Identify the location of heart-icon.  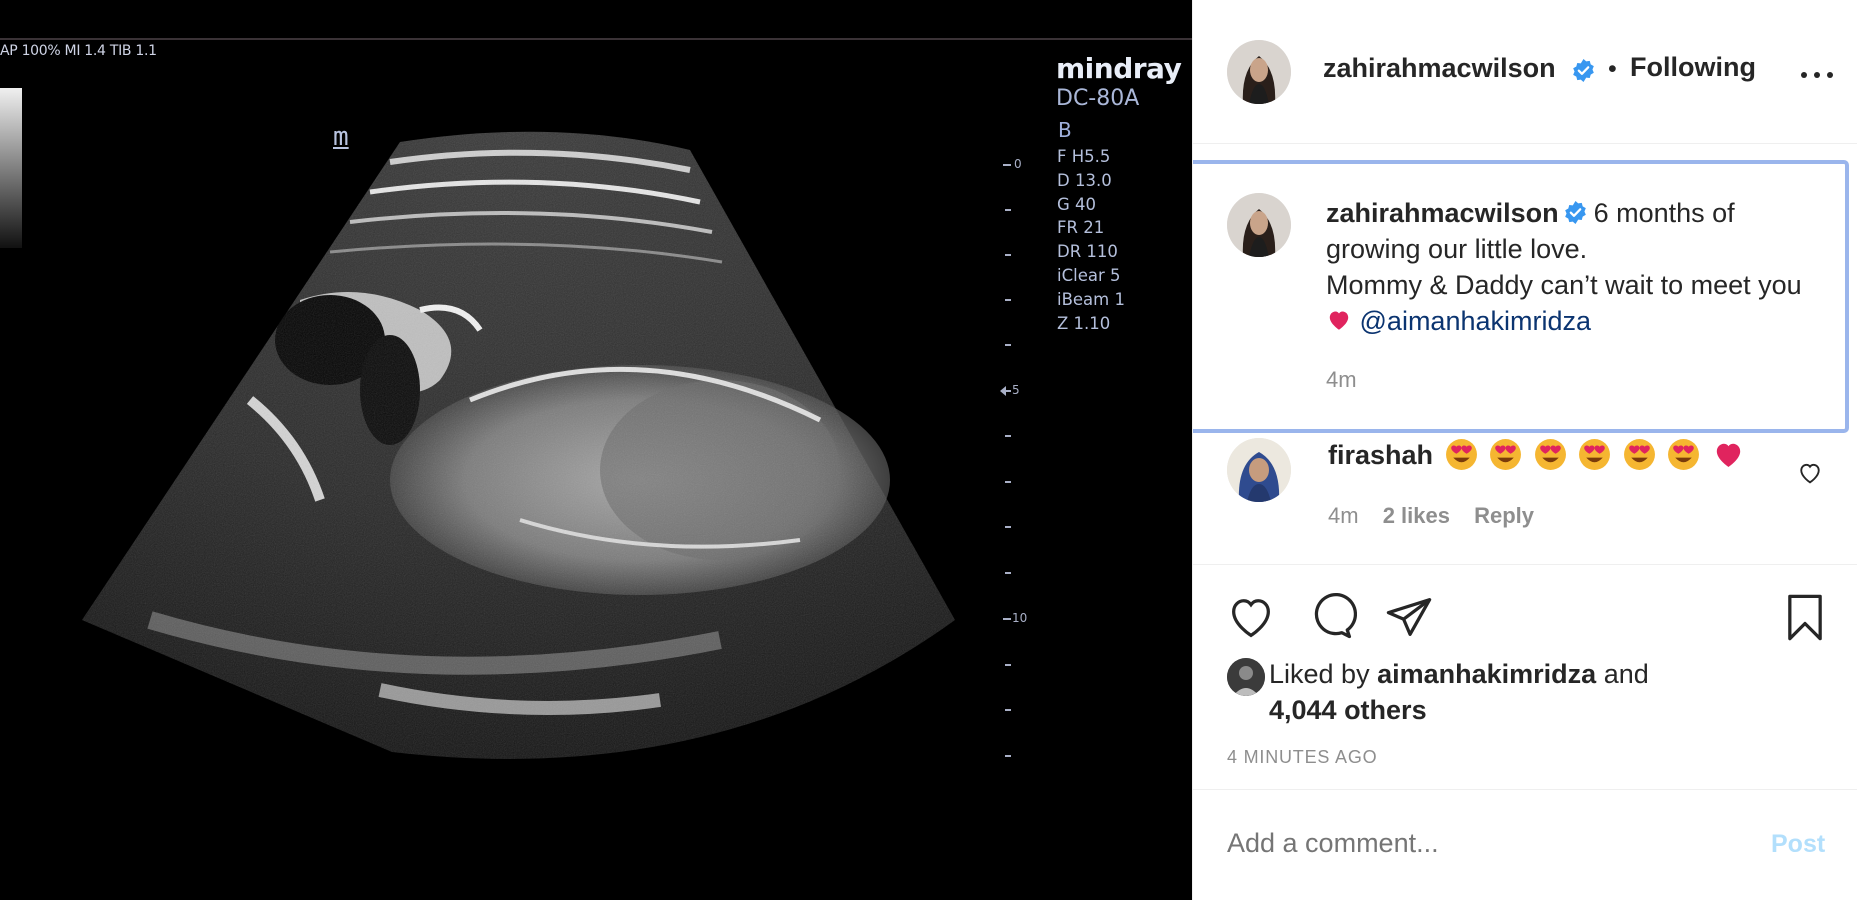
(1251, 617).